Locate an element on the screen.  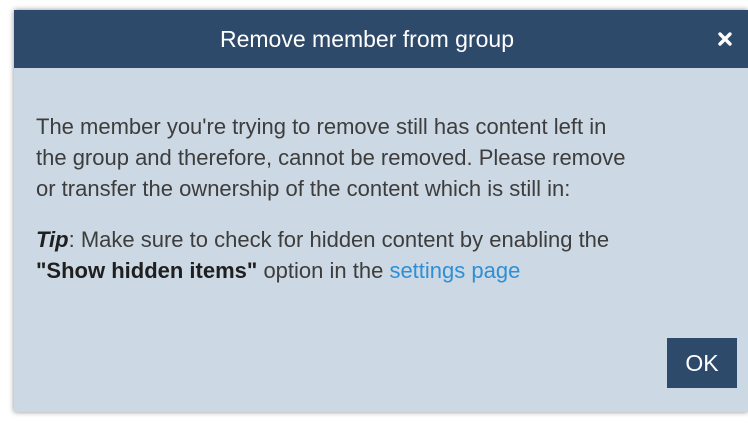
show-hidden-option-name: "Show hidden items" is located at coordinates (147, 270).